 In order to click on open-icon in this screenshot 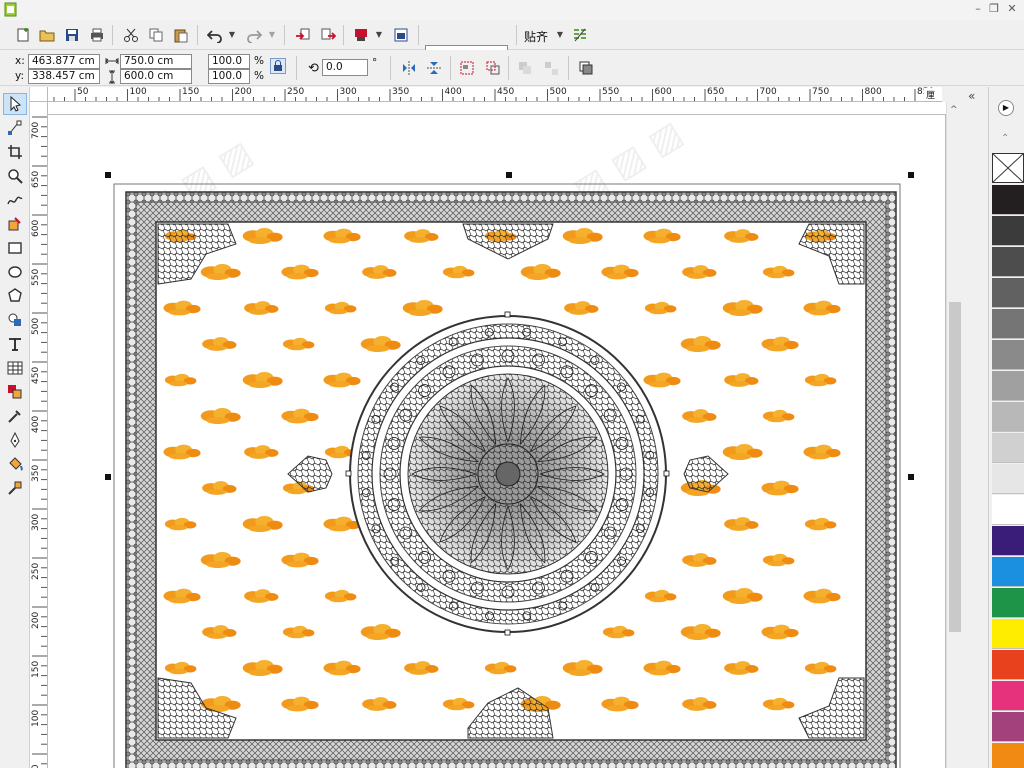, I will do `click(47, 35)`.